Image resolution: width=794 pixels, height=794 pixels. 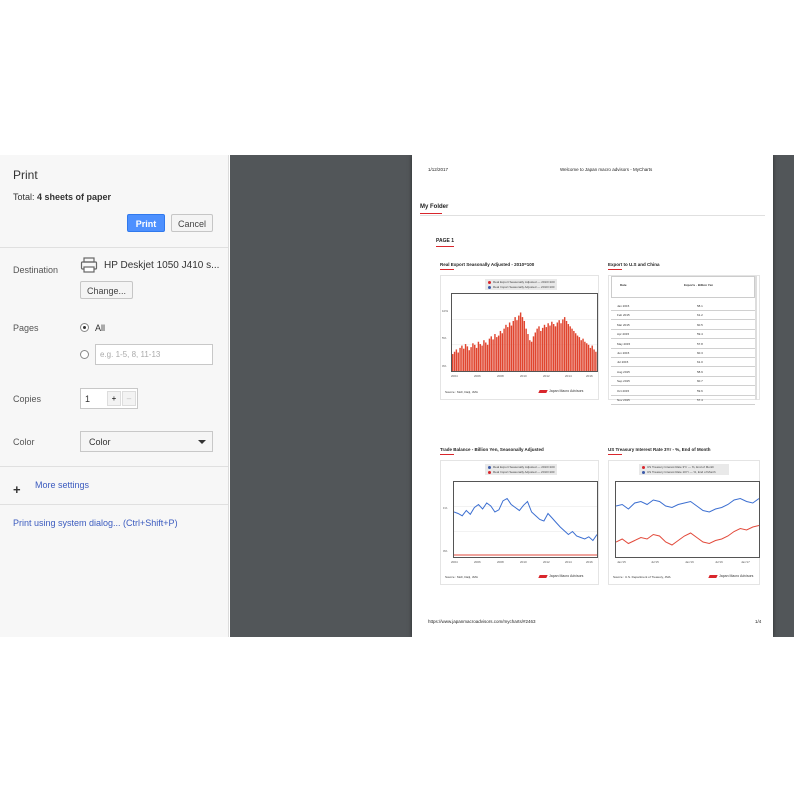 I want to click on table-header-cell: Date, so click(x=623, y=285).